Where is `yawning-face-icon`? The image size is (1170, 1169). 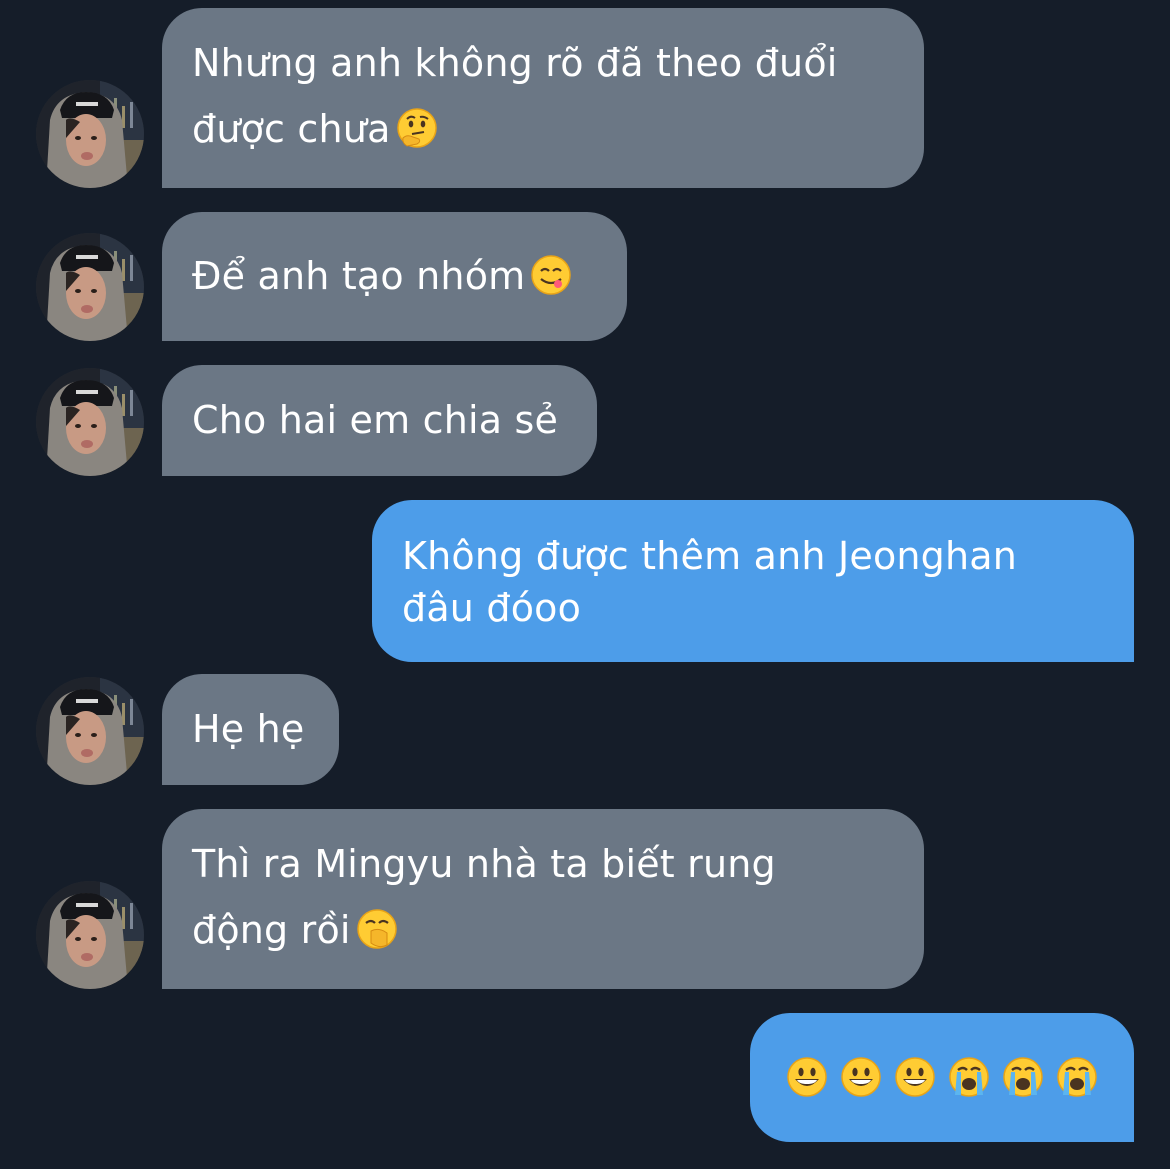
yawning-face-icon is located at coordinates (376, 929).